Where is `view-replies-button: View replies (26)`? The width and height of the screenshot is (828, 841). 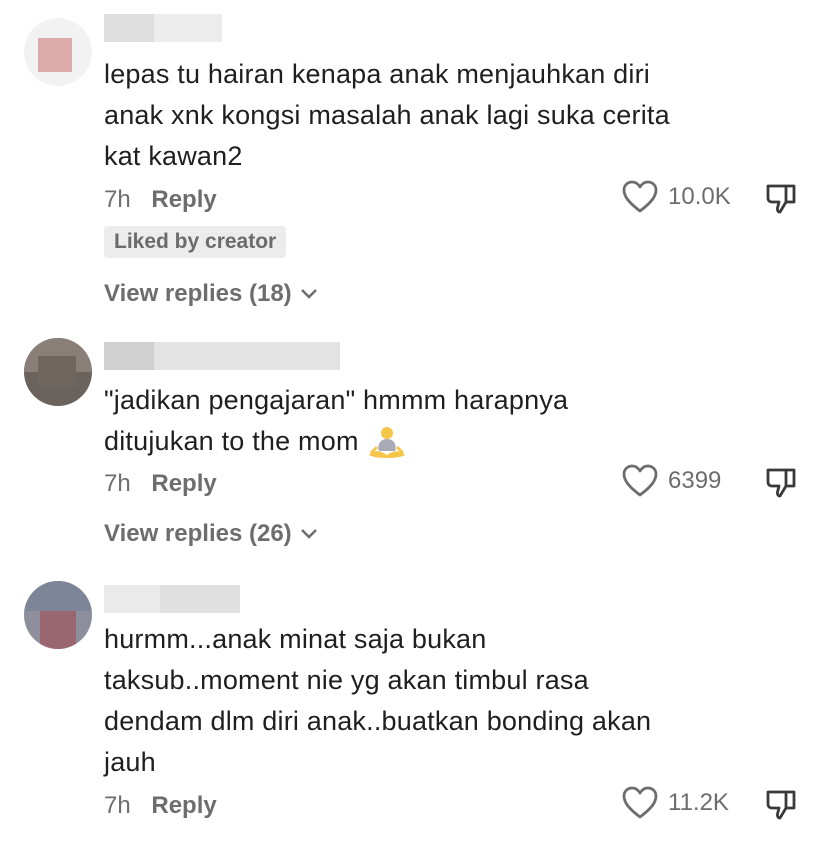
view-replies-button: View replies (26) is located at coordinates (211, 534).